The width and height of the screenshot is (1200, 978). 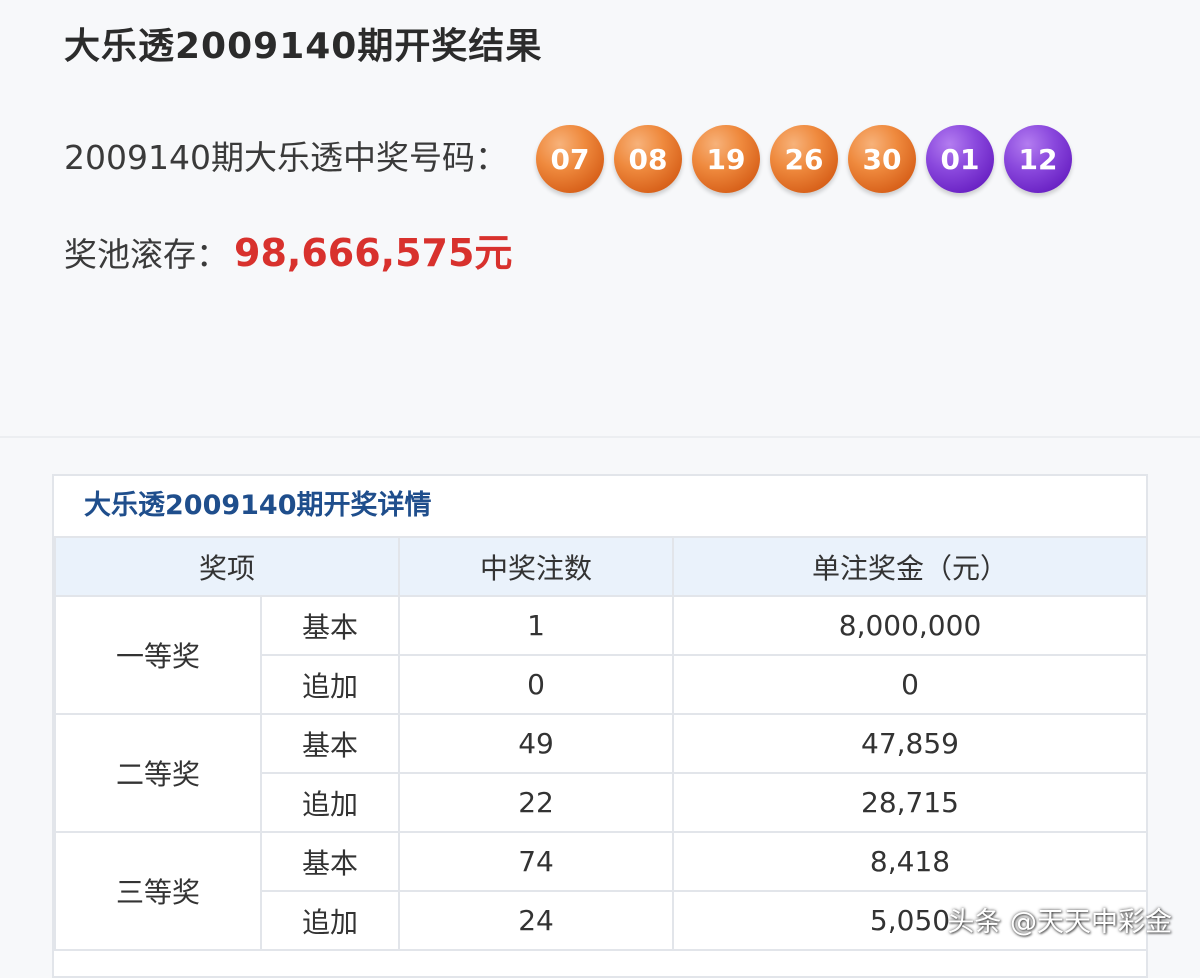 I want to click on table-row: 二等奖 基本 49 47,859, so click(x=601, y=773).